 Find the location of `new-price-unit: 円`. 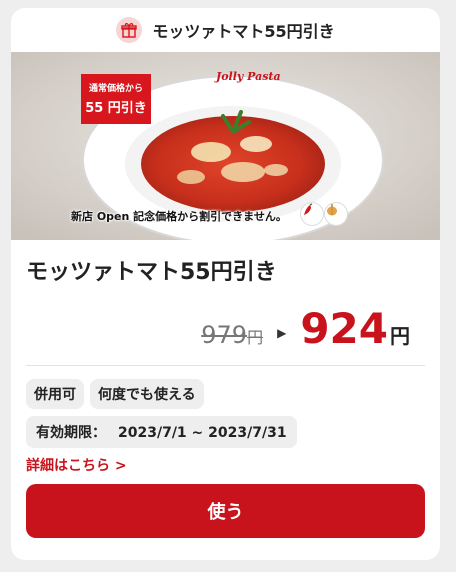

new-price-unit: 円 is located at coordinates (400, 336).